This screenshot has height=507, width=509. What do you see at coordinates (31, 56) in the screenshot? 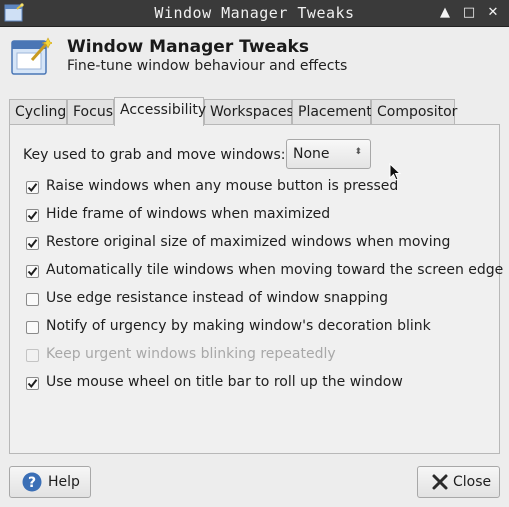
I see `window-manager-tweaks-icon` at bounding box center [31, 56].